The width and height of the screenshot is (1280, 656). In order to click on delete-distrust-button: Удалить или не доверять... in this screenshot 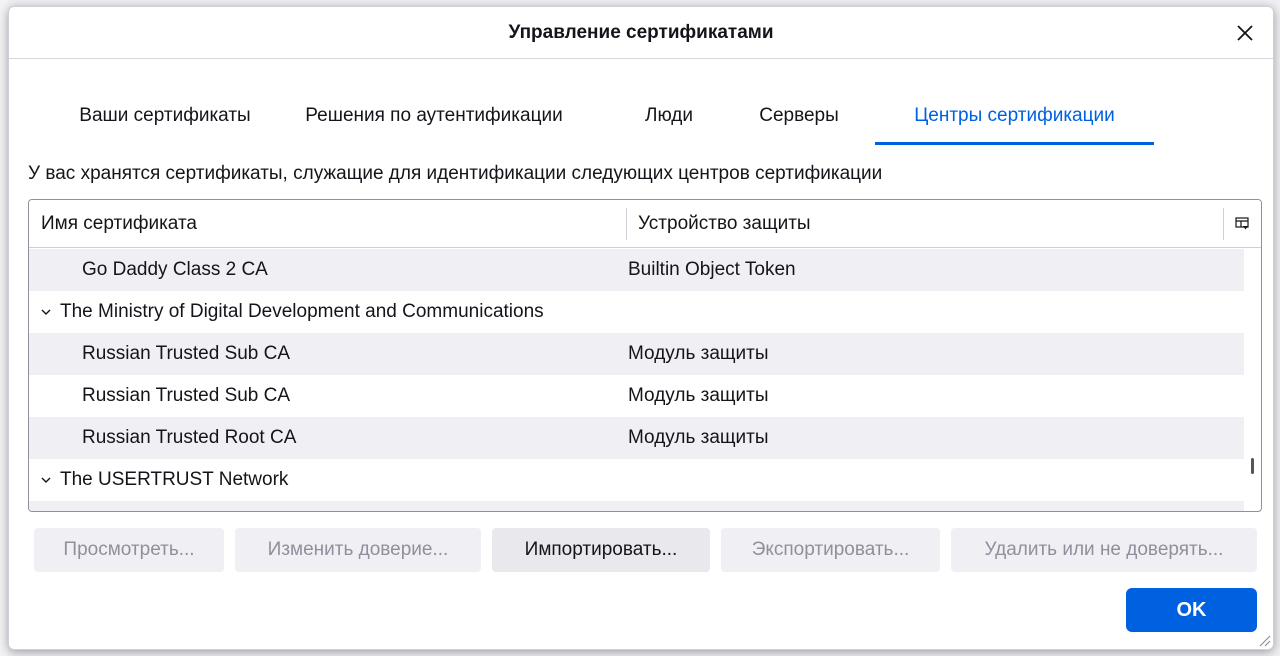, I will do `click(1104, 550)`.